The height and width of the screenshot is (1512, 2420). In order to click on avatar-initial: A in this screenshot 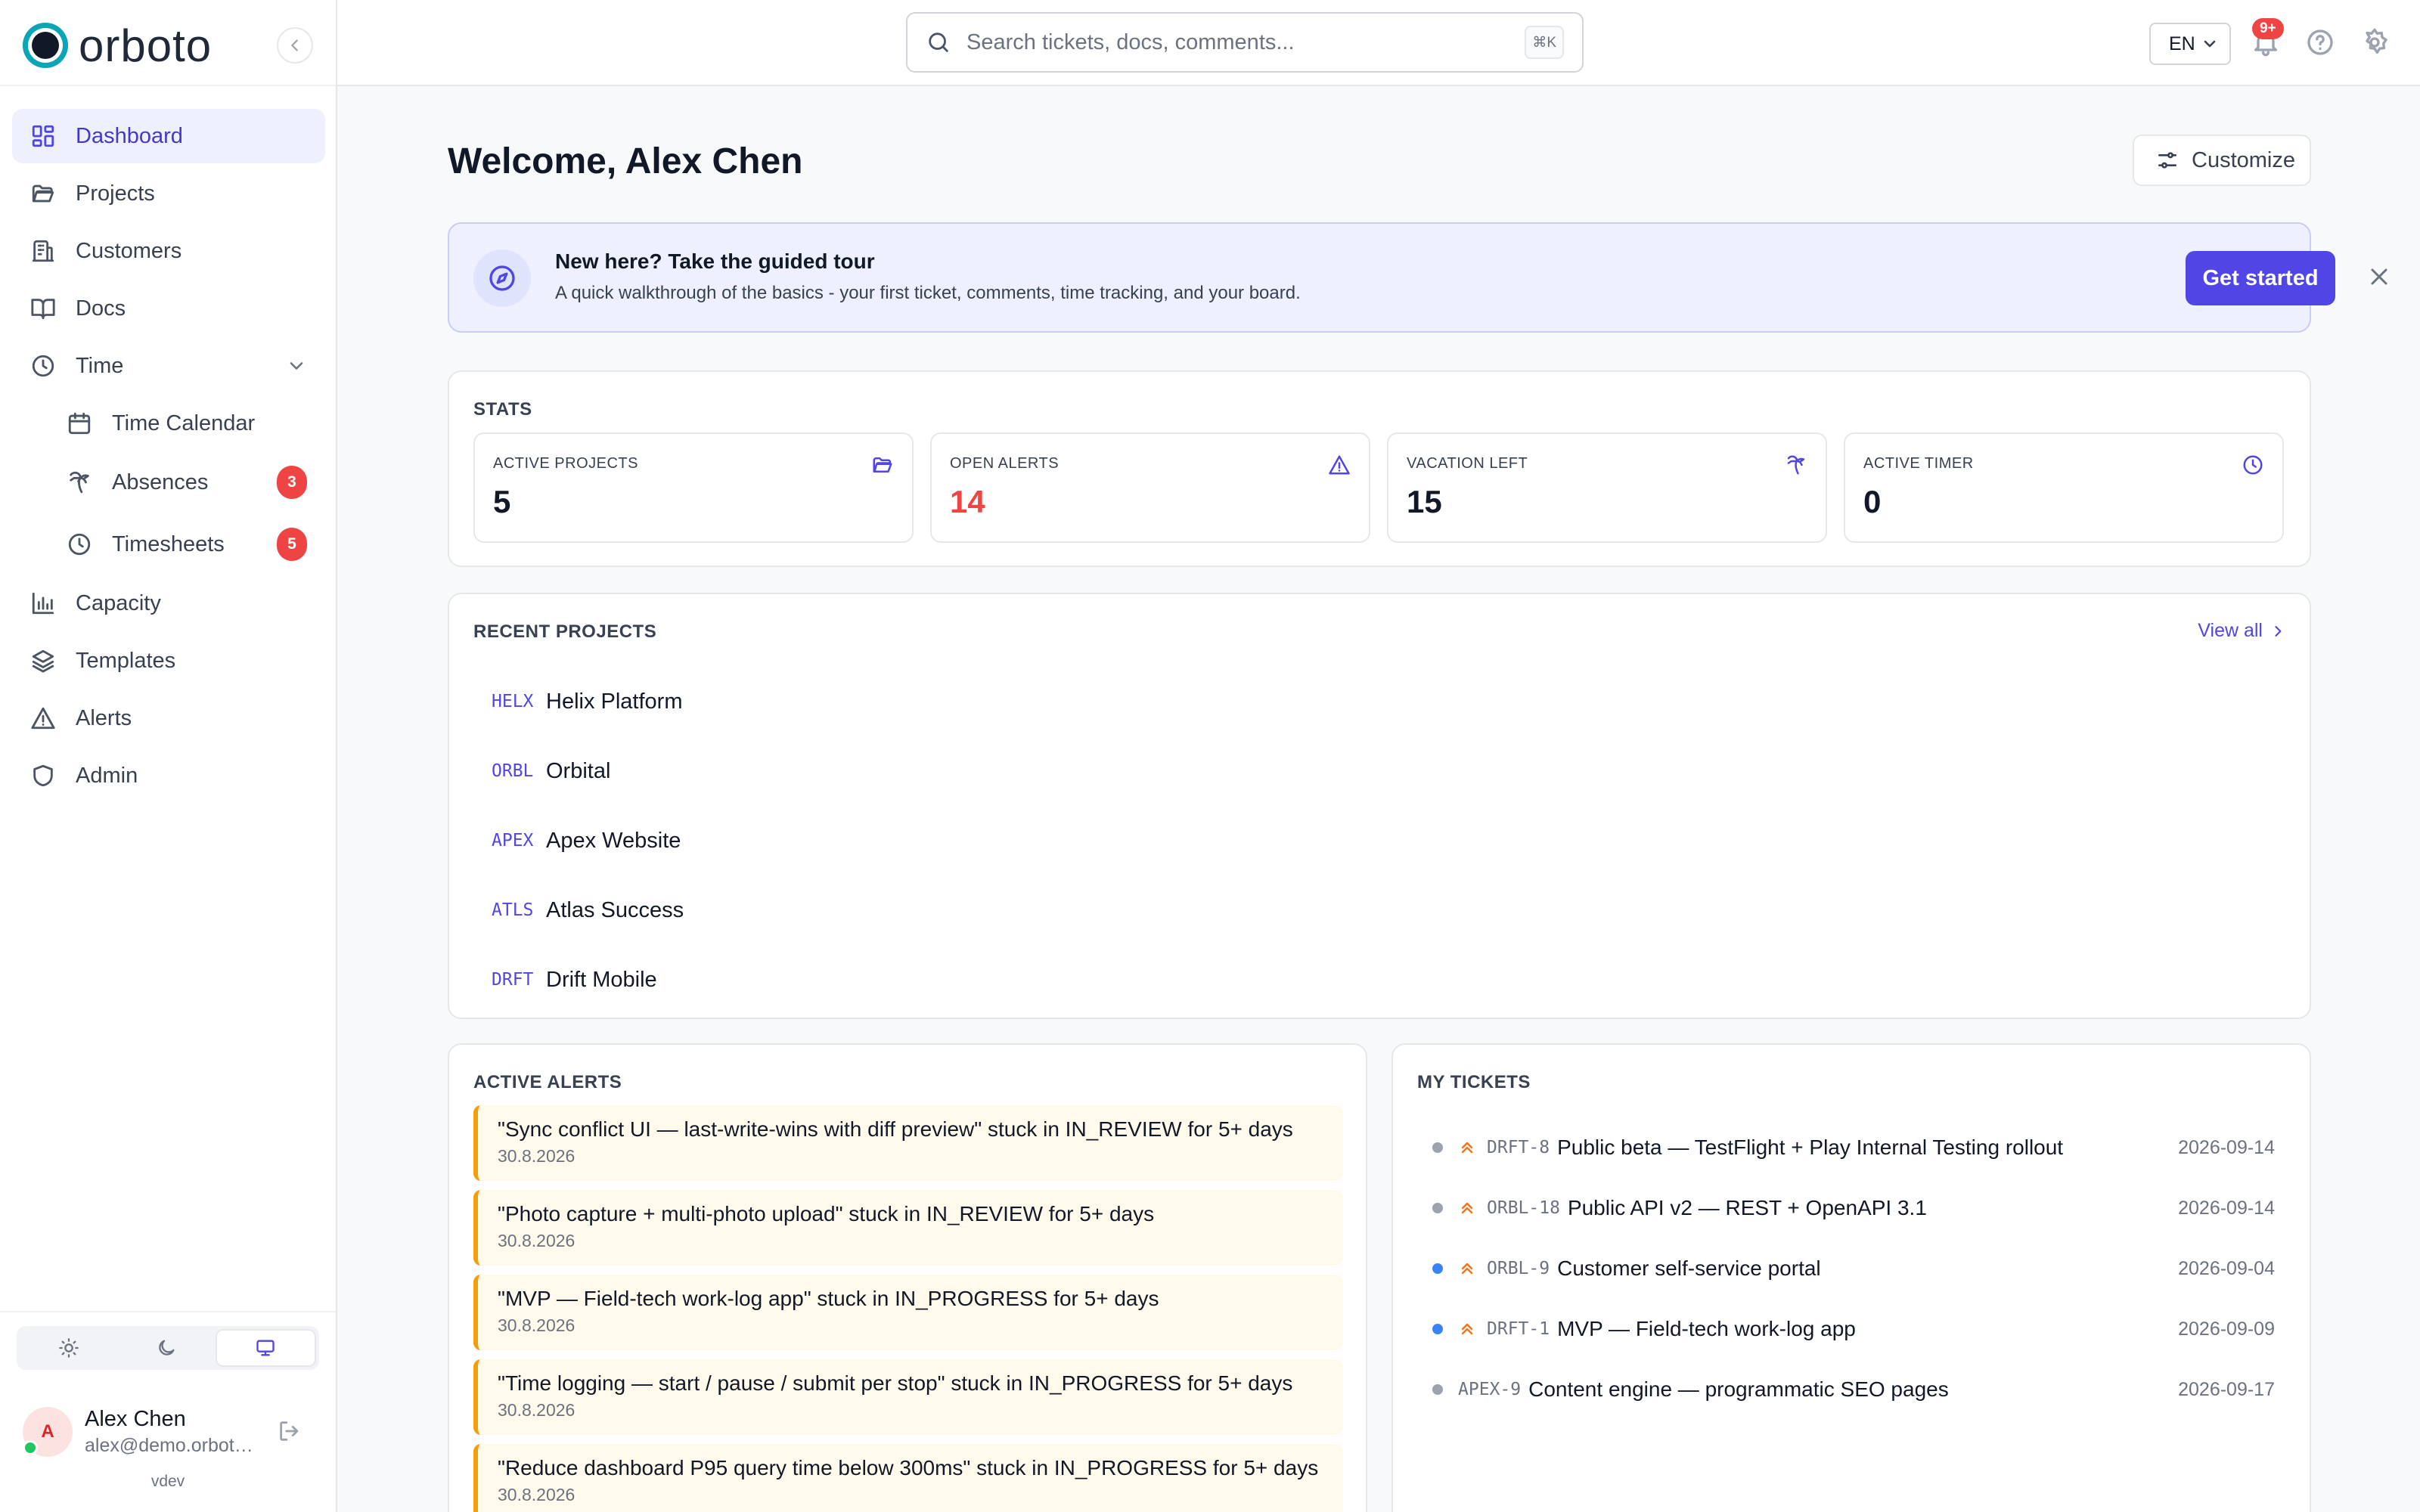, I will do `click(47, 1431)`.